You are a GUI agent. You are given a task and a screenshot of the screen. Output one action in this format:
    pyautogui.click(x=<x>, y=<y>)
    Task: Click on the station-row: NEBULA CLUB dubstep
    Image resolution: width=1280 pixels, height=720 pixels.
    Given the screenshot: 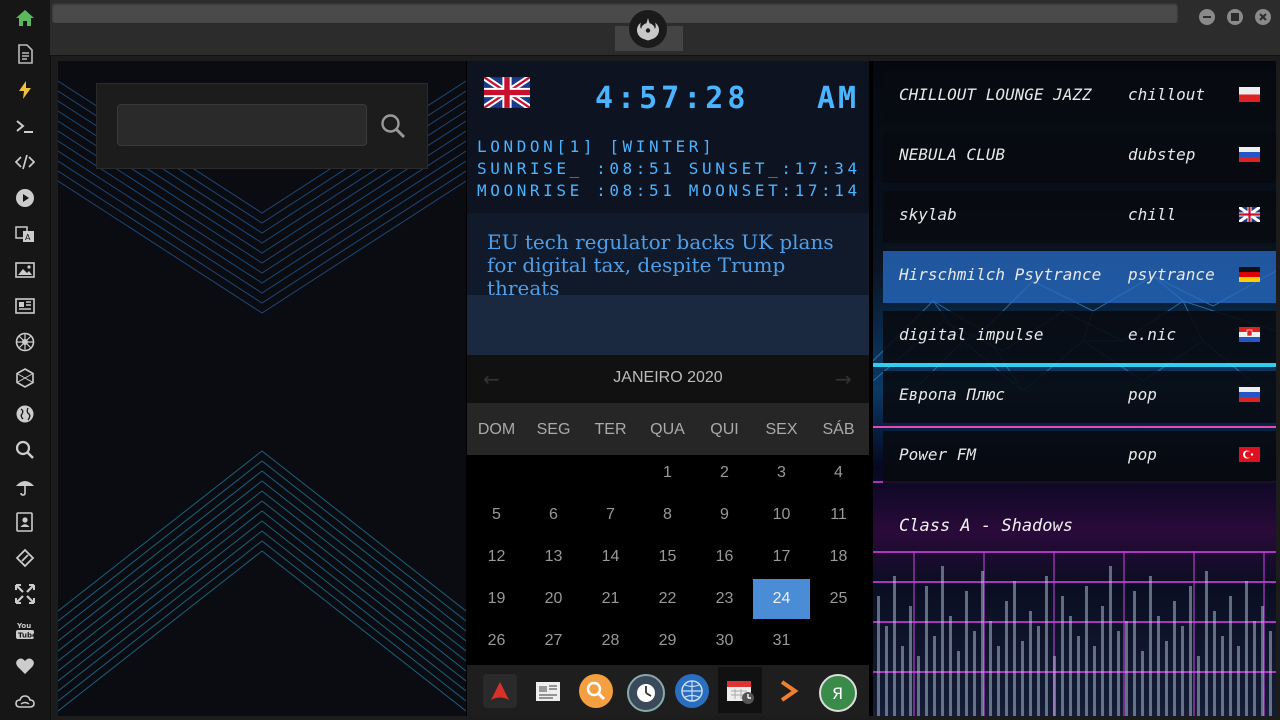 What is the action you would take?
    pyautogui.click(x=1079, y=157)
    